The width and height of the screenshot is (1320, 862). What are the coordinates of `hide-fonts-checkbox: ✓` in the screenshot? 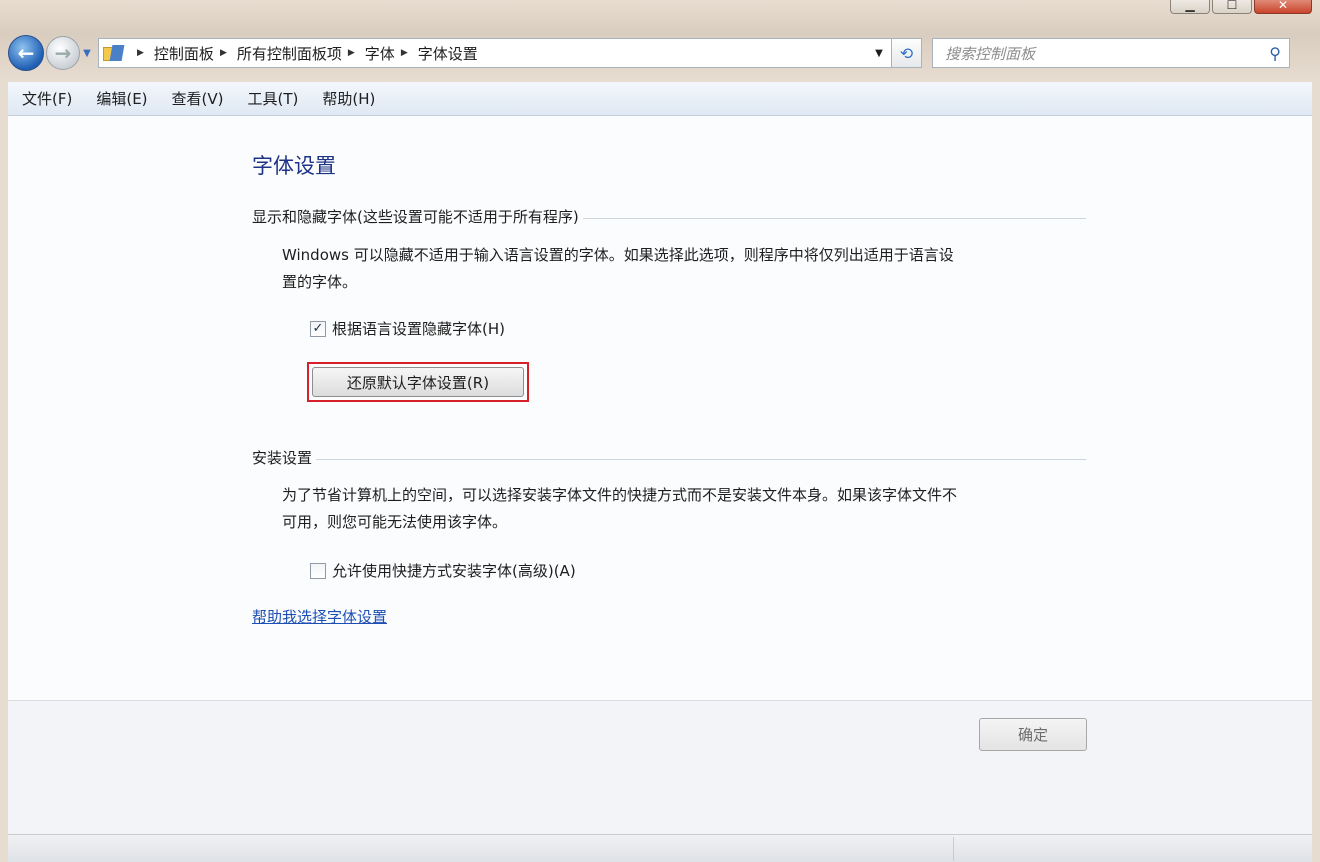 It's located at (318, 328).